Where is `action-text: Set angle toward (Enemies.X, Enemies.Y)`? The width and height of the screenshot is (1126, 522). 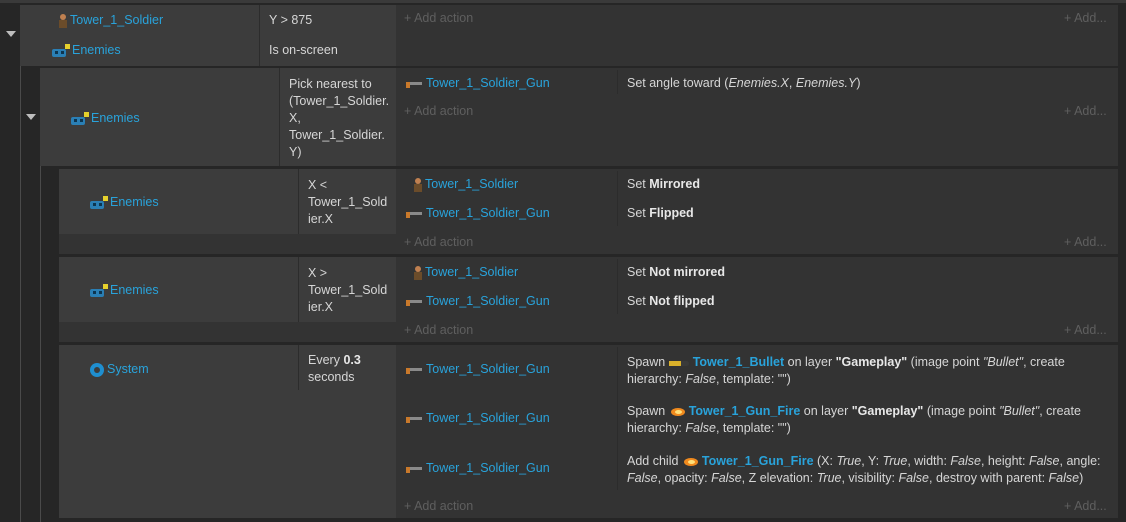
action-text: Set angle toward (Enemies.X, Enemies.Y) is located at coordinates (743, 83).